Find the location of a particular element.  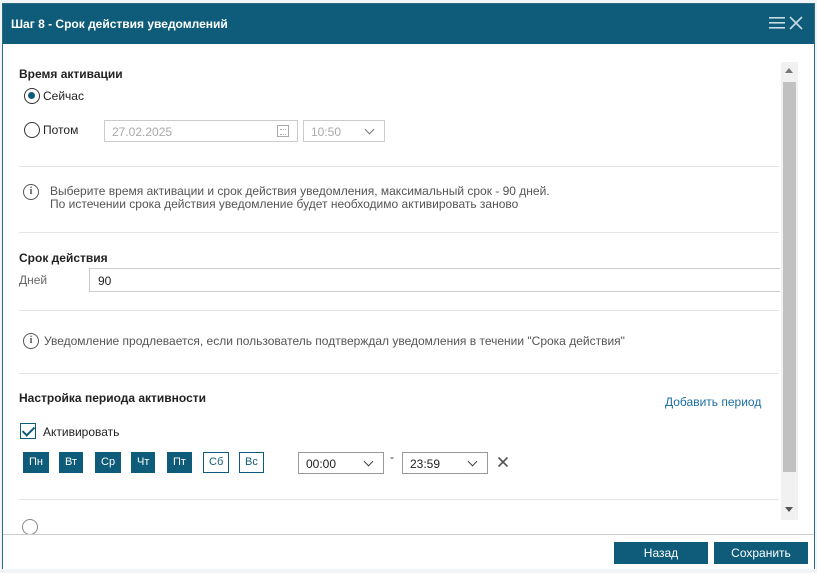

activation-section-title: Время активации is located at coordinates (71, 74).